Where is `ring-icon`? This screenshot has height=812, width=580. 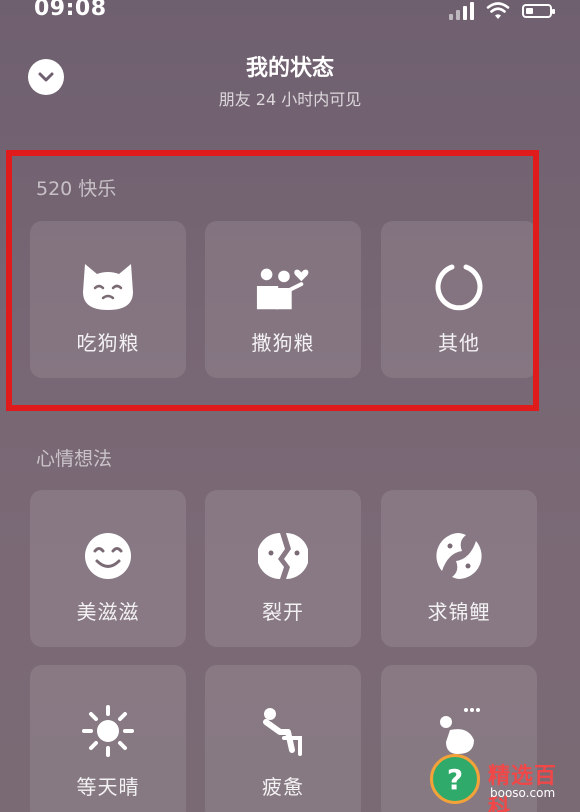 ring-icon is located at coordinates (459, 287).